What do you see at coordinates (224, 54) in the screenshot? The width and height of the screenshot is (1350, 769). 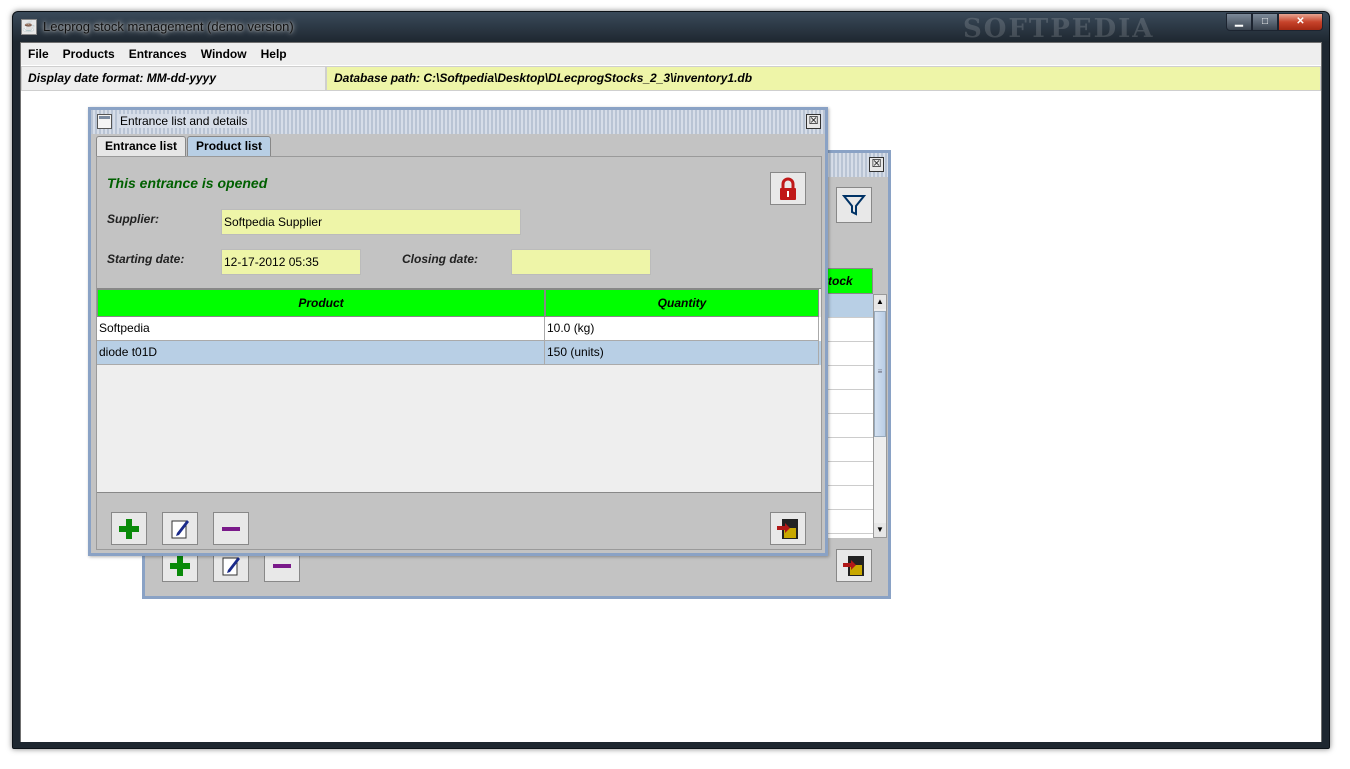 I see `menu-window: Window` at bounding box center [224, 54].